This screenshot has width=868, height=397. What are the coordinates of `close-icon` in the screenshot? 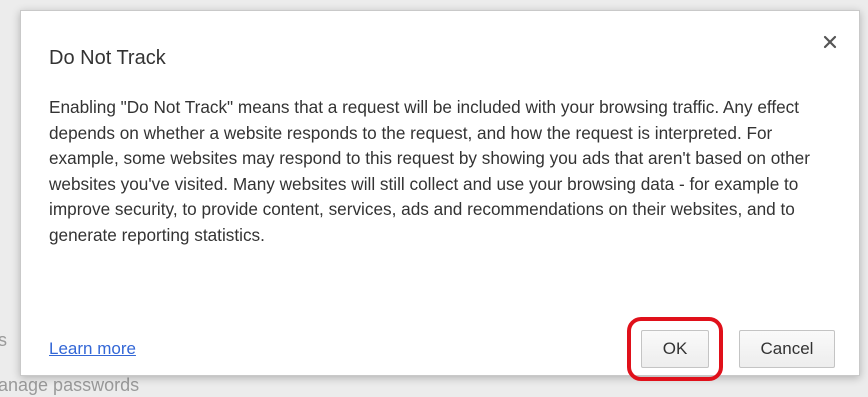 It's located at (830, 42).